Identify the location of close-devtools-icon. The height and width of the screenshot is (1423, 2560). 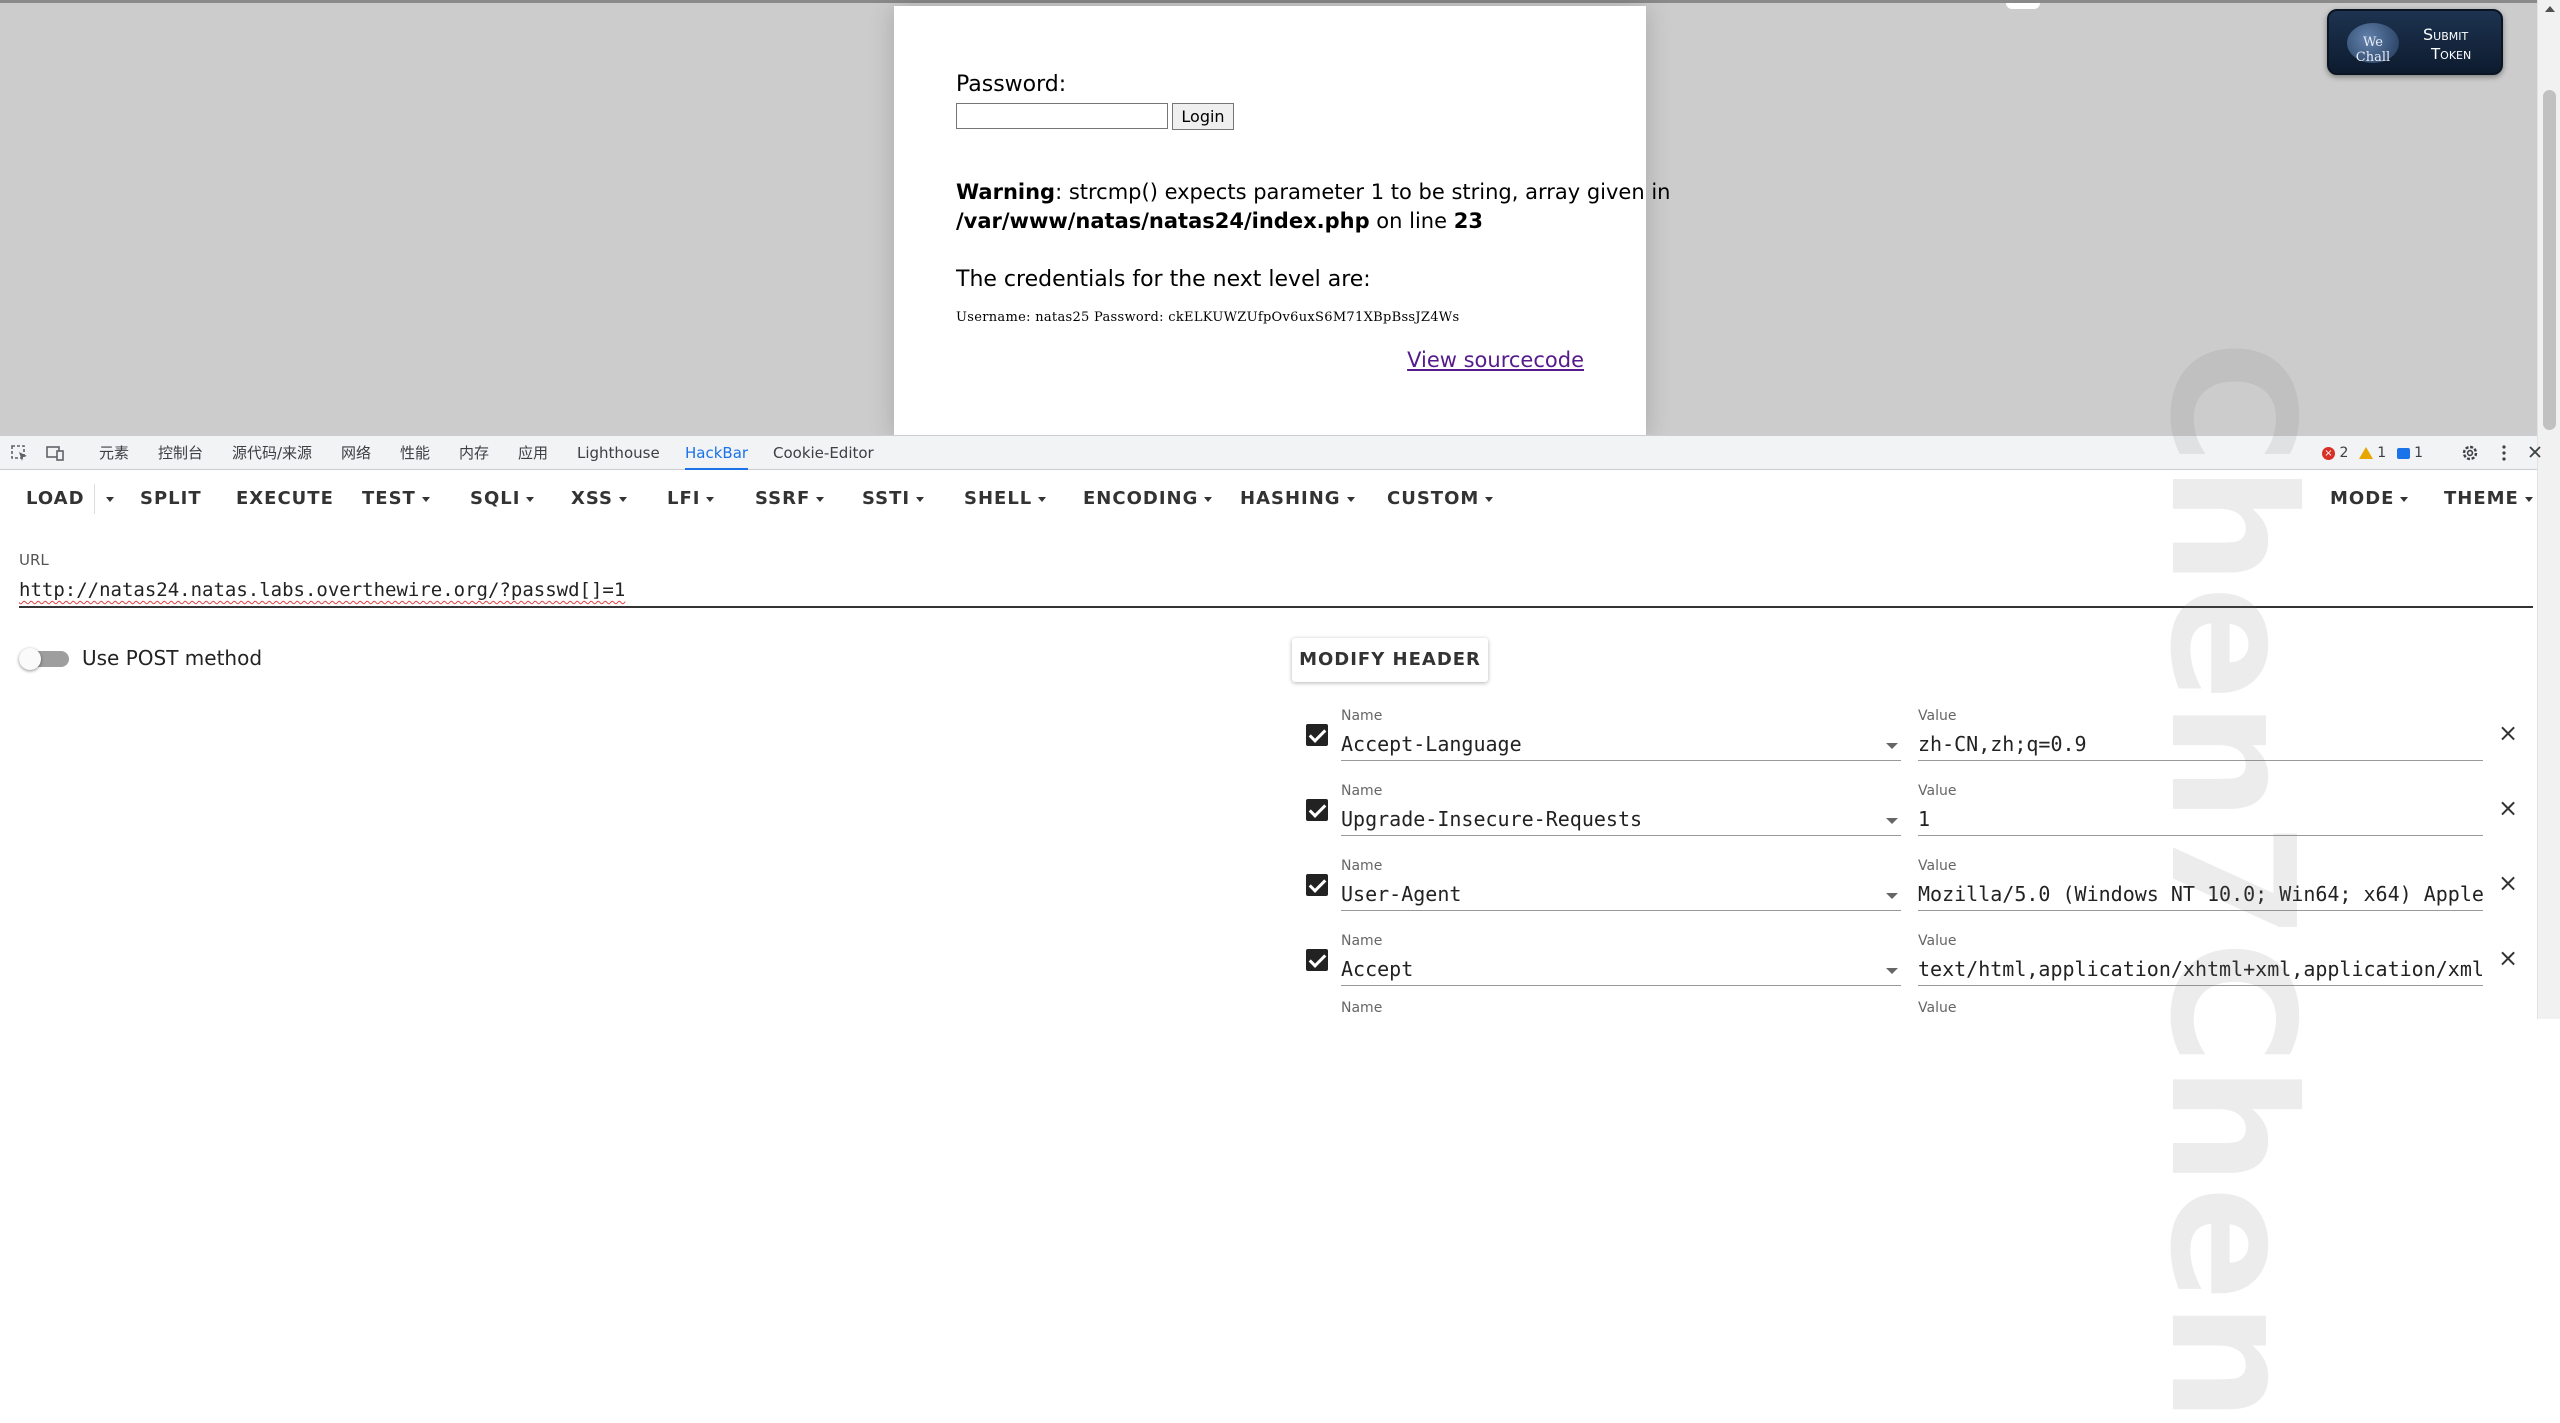
(2536, 453).